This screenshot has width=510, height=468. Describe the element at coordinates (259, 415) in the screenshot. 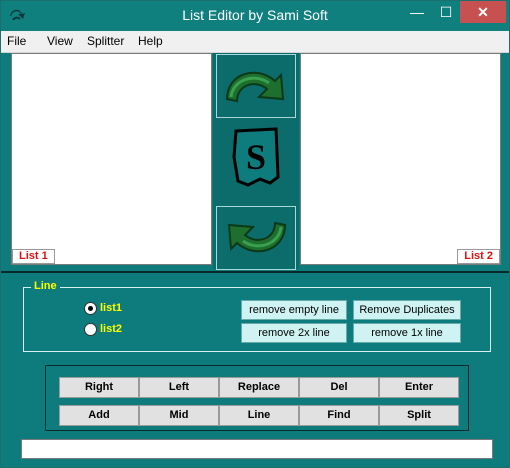

I see `line-button: Line` at that location.